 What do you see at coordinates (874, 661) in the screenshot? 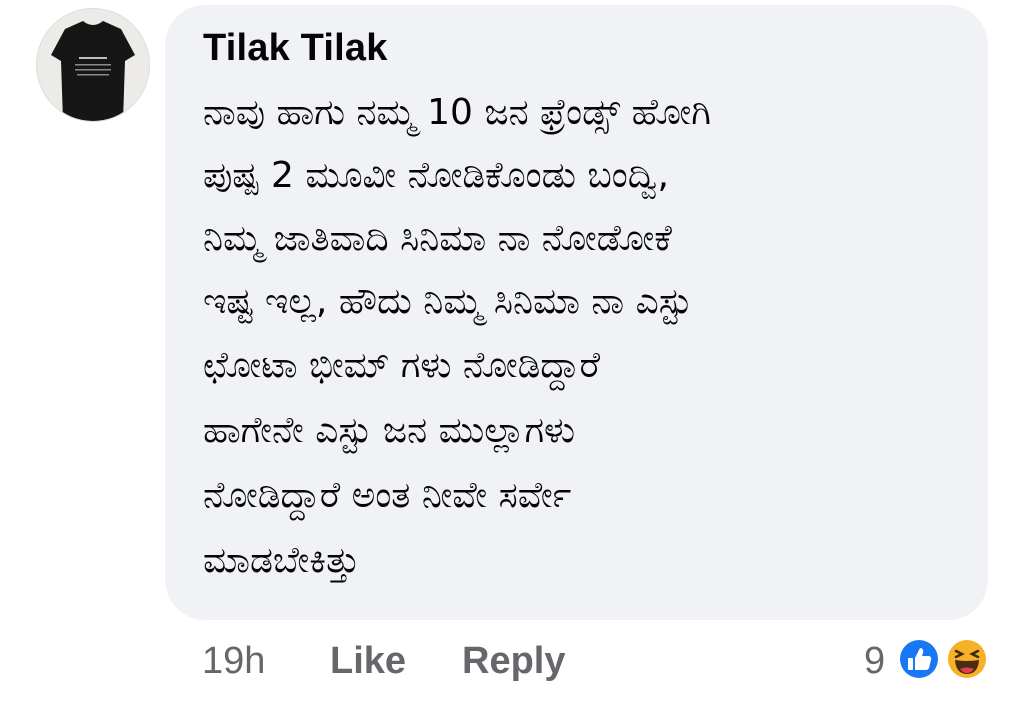
I see `reaction-count: 9` at bounding box center [874, 661].